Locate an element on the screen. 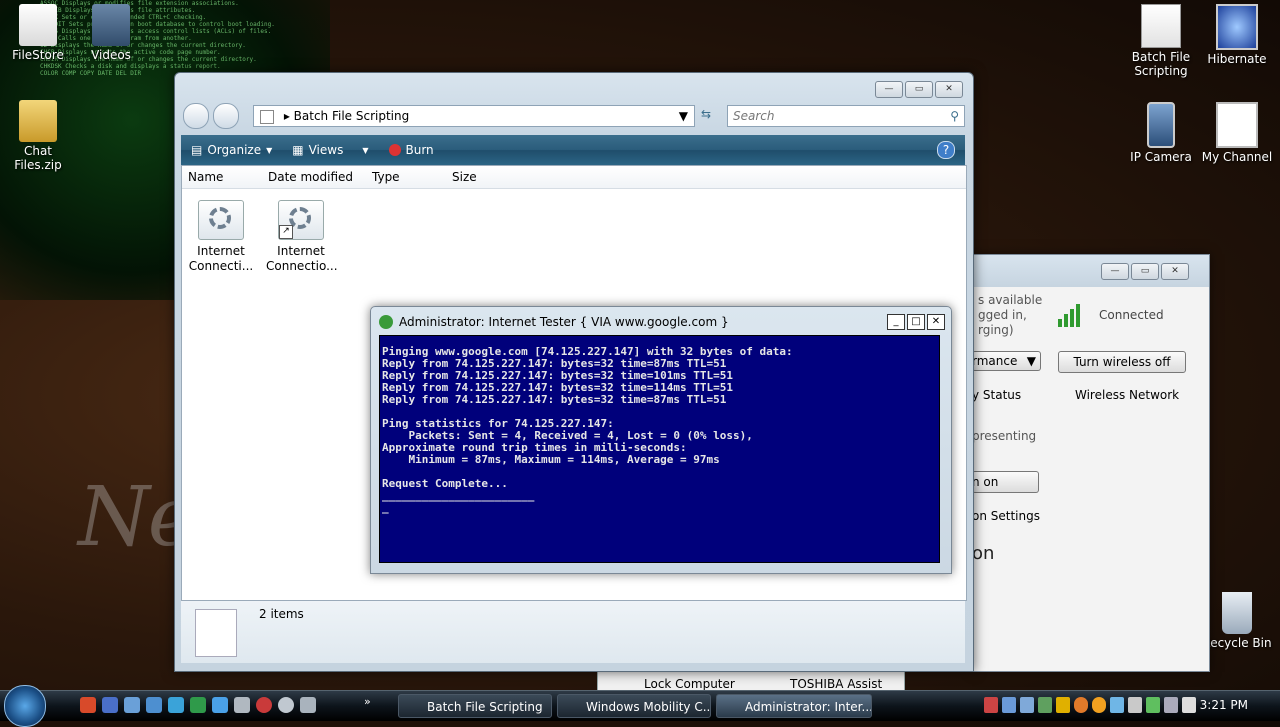  task-button-batch-file-scripting: Batch File Scripting is located at coordinates (475, 706).